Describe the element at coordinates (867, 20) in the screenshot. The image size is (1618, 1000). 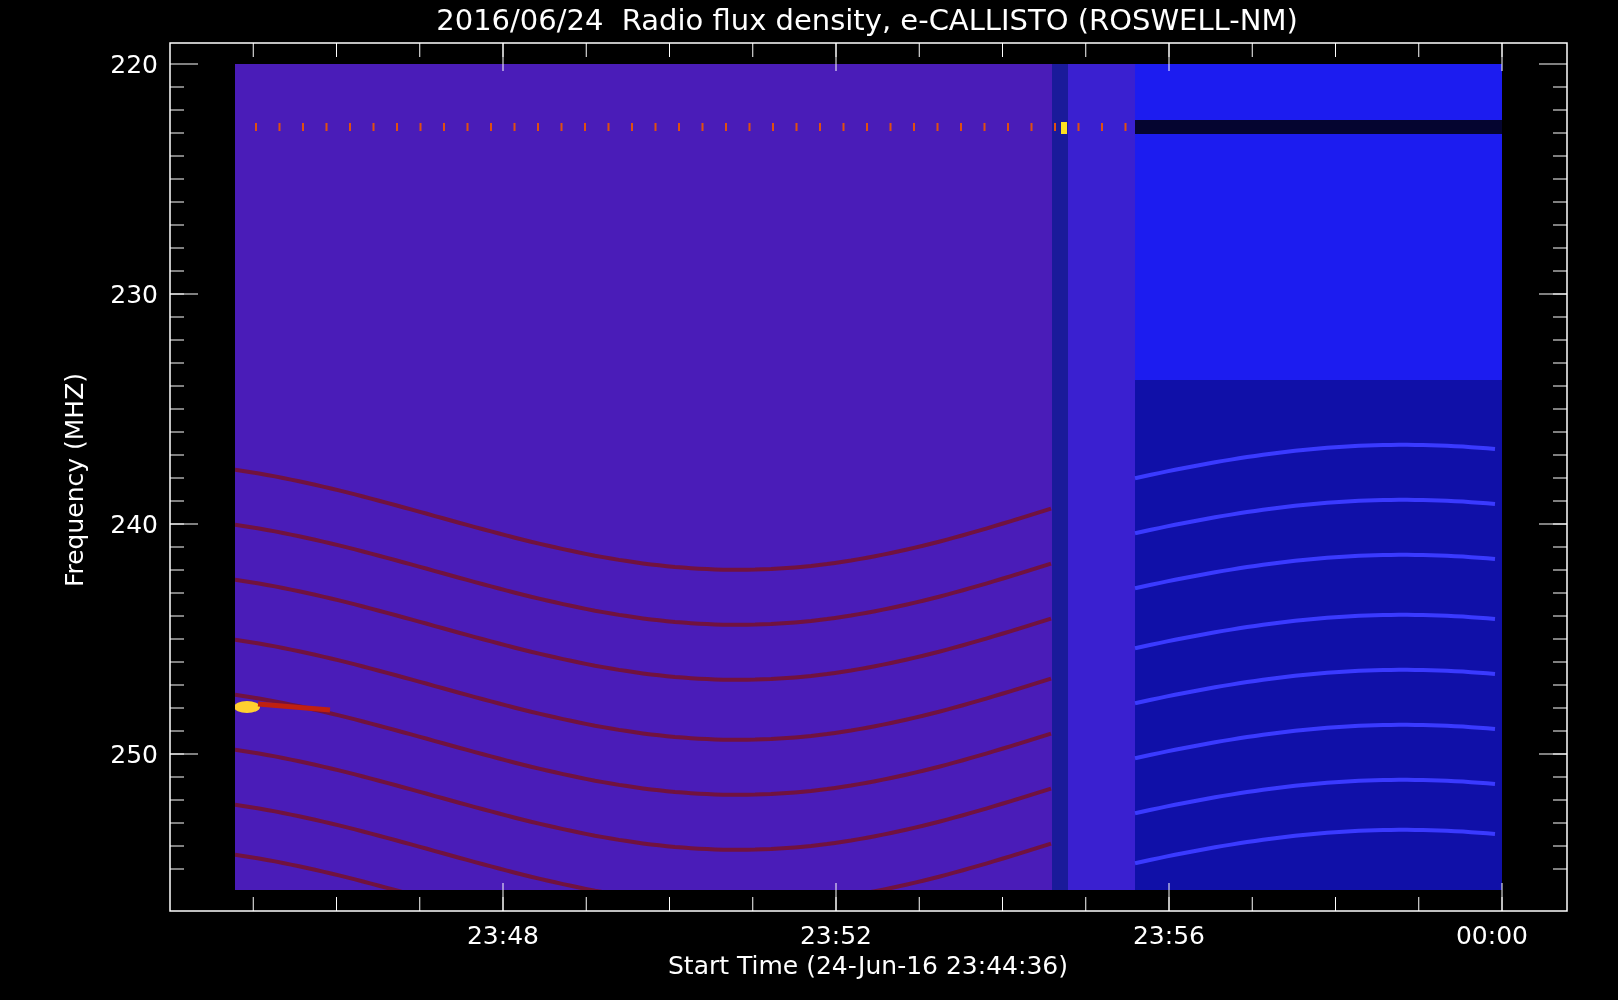
I see `chart-title: 2016/06/24 Radio flux density, e-CALLISTO (ROSWELL-NM)` at that location.